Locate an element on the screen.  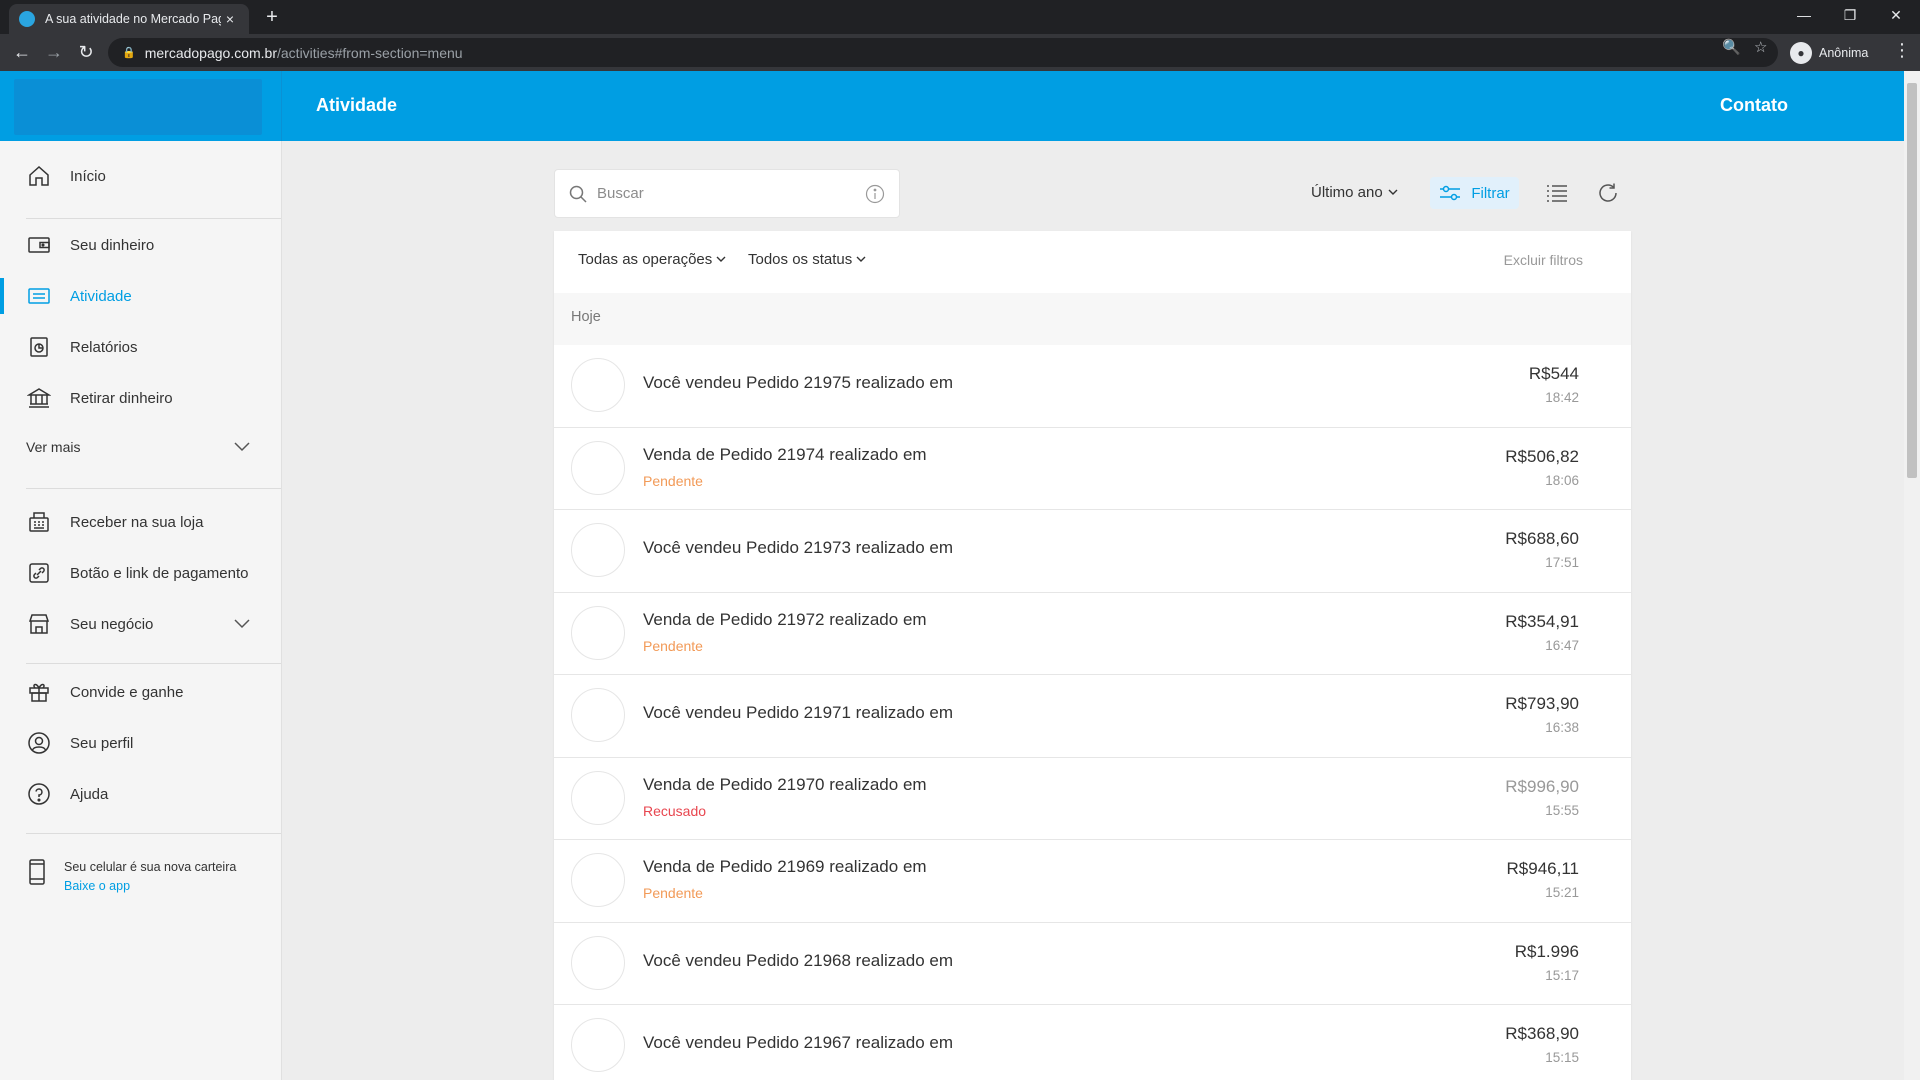
search-input is located at coordinates (731, 193).